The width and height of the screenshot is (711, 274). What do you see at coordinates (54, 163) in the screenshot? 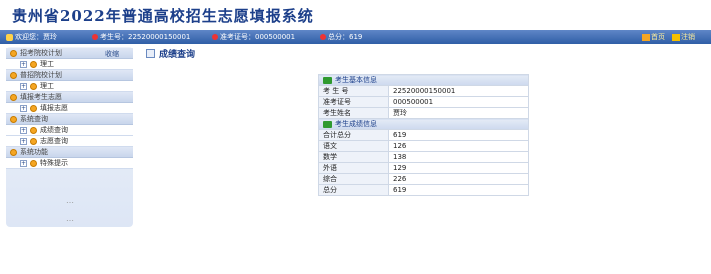
I see `sidebar-item-label: 特殊提示` at bounding box center [54, 163].